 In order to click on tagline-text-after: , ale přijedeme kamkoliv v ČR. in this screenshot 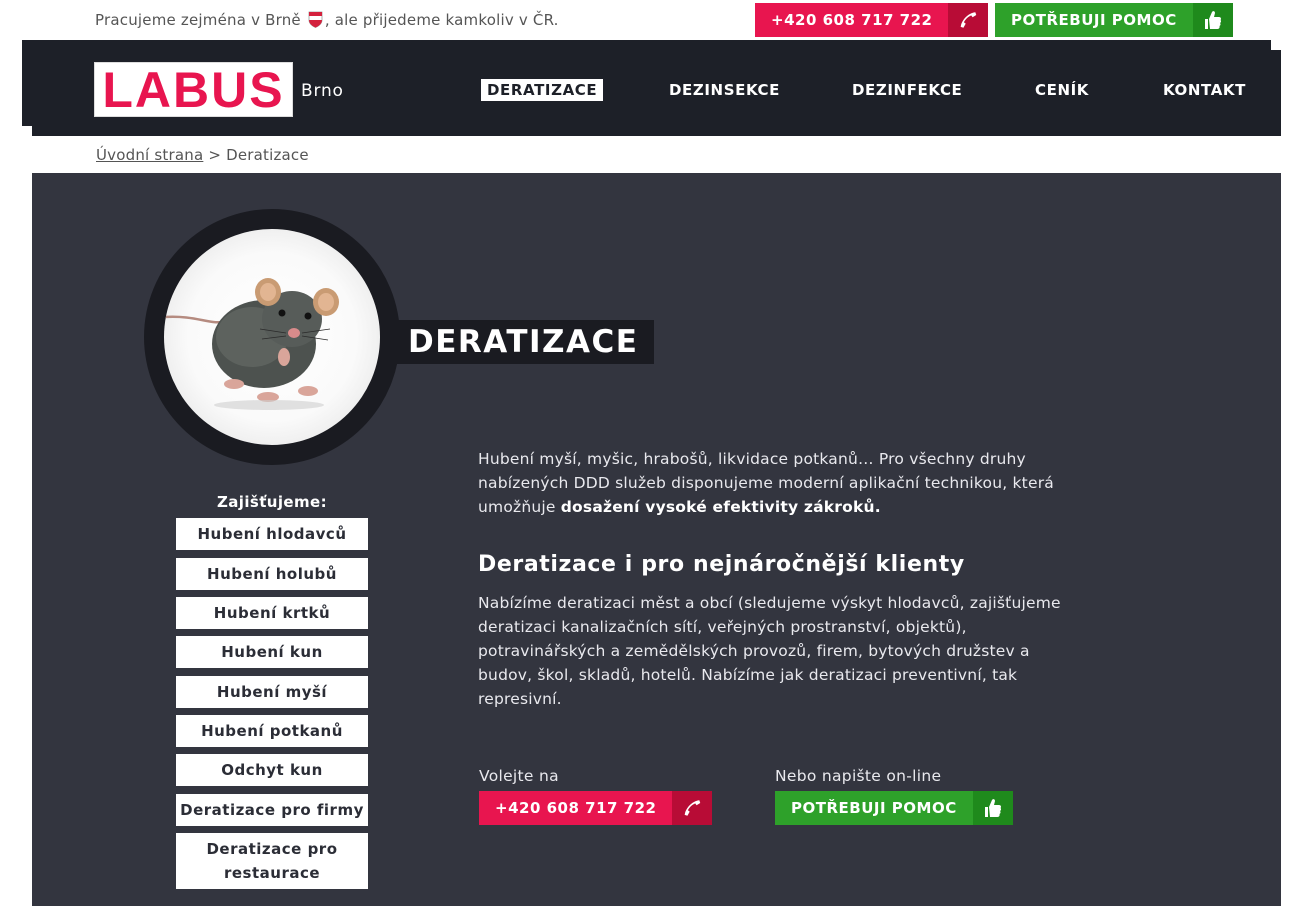, I will do `click(441, 20)`.